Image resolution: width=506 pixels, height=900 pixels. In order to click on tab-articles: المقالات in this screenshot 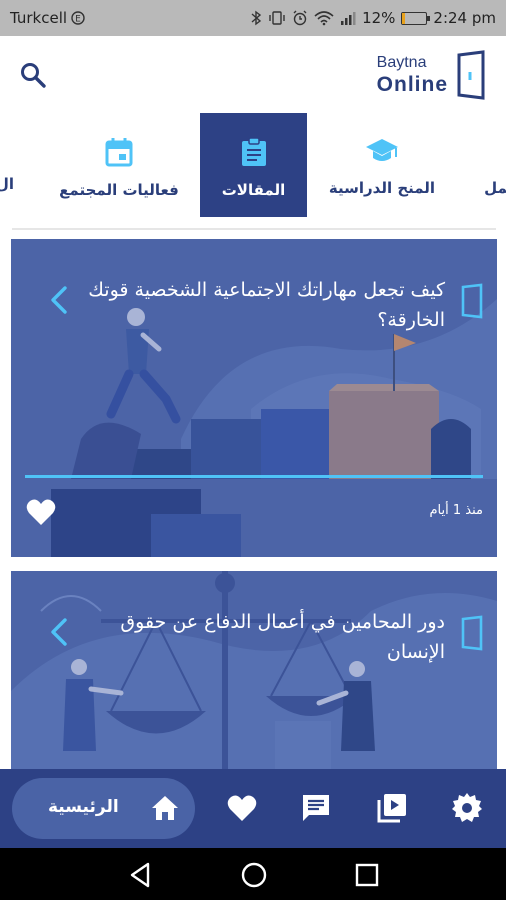, I will do `click(253, 165)`.